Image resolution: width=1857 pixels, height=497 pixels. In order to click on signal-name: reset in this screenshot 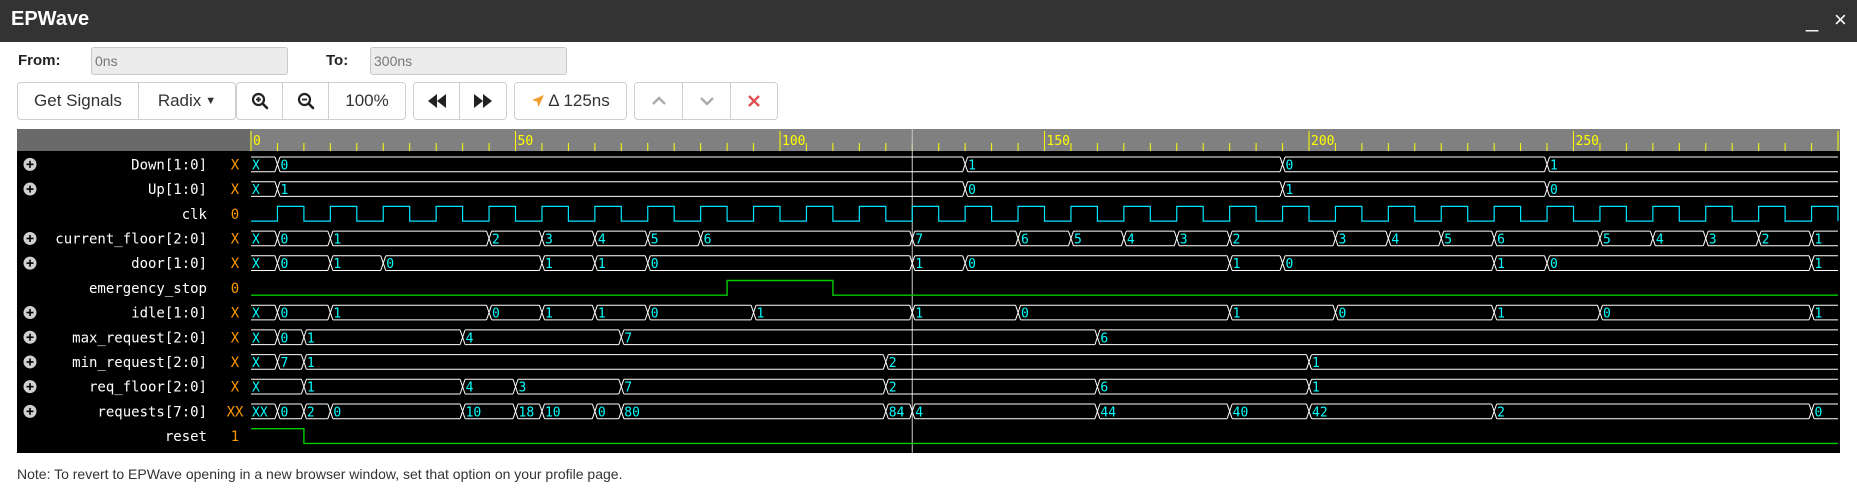, I will do `click(186, 437)`.